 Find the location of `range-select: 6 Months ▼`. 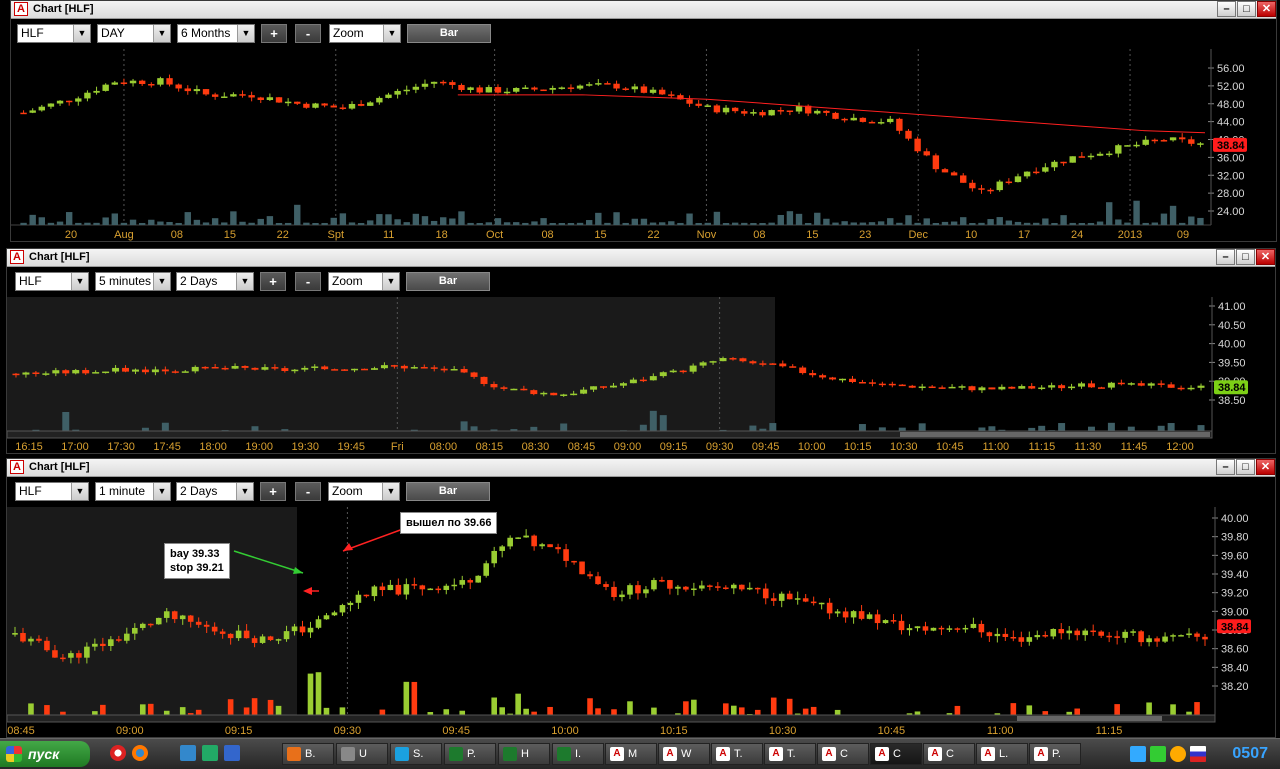

range-select: 6 Months ▼ is located at coordinates (216, 33).